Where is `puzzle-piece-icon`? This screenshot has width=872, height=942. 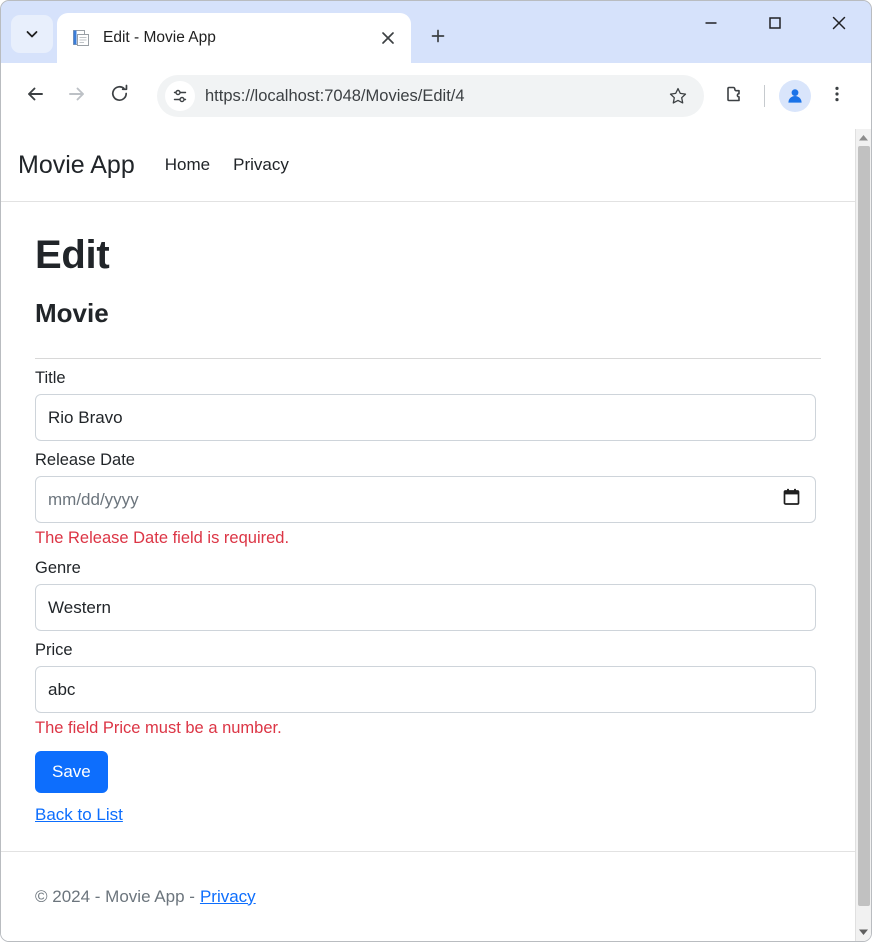
puzzle-piece-icon is located at coordinates (734, 96).